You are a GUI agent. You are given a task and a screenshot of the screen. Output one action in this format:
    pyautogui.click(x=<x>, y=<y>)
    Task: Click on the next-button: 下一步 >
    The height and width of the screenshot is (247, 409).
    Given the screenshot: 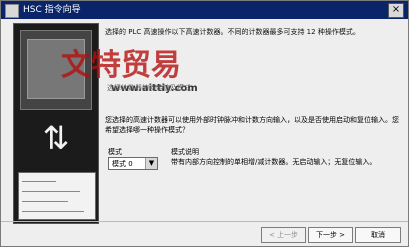 What is the action you would take?
    pyautogui.click(x=330, y=235)
    